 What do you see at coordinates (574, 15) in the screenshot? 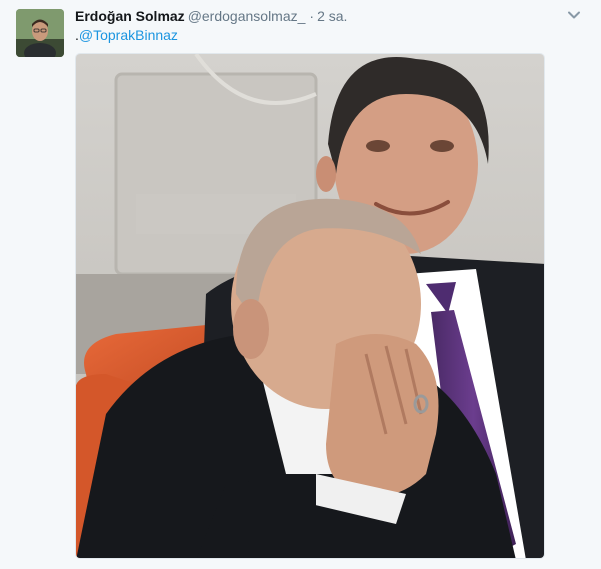
I see `chevron-down-icon` at bounding box center [574, 15].